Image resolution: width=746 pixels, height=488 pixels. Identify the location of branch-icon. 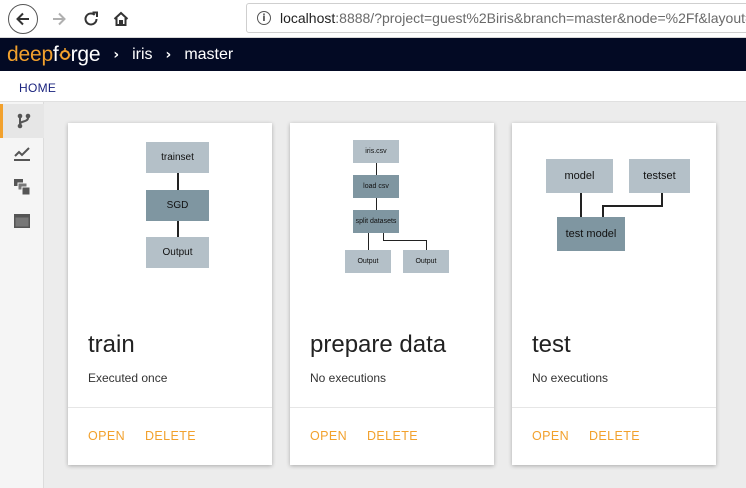
(23, 121).